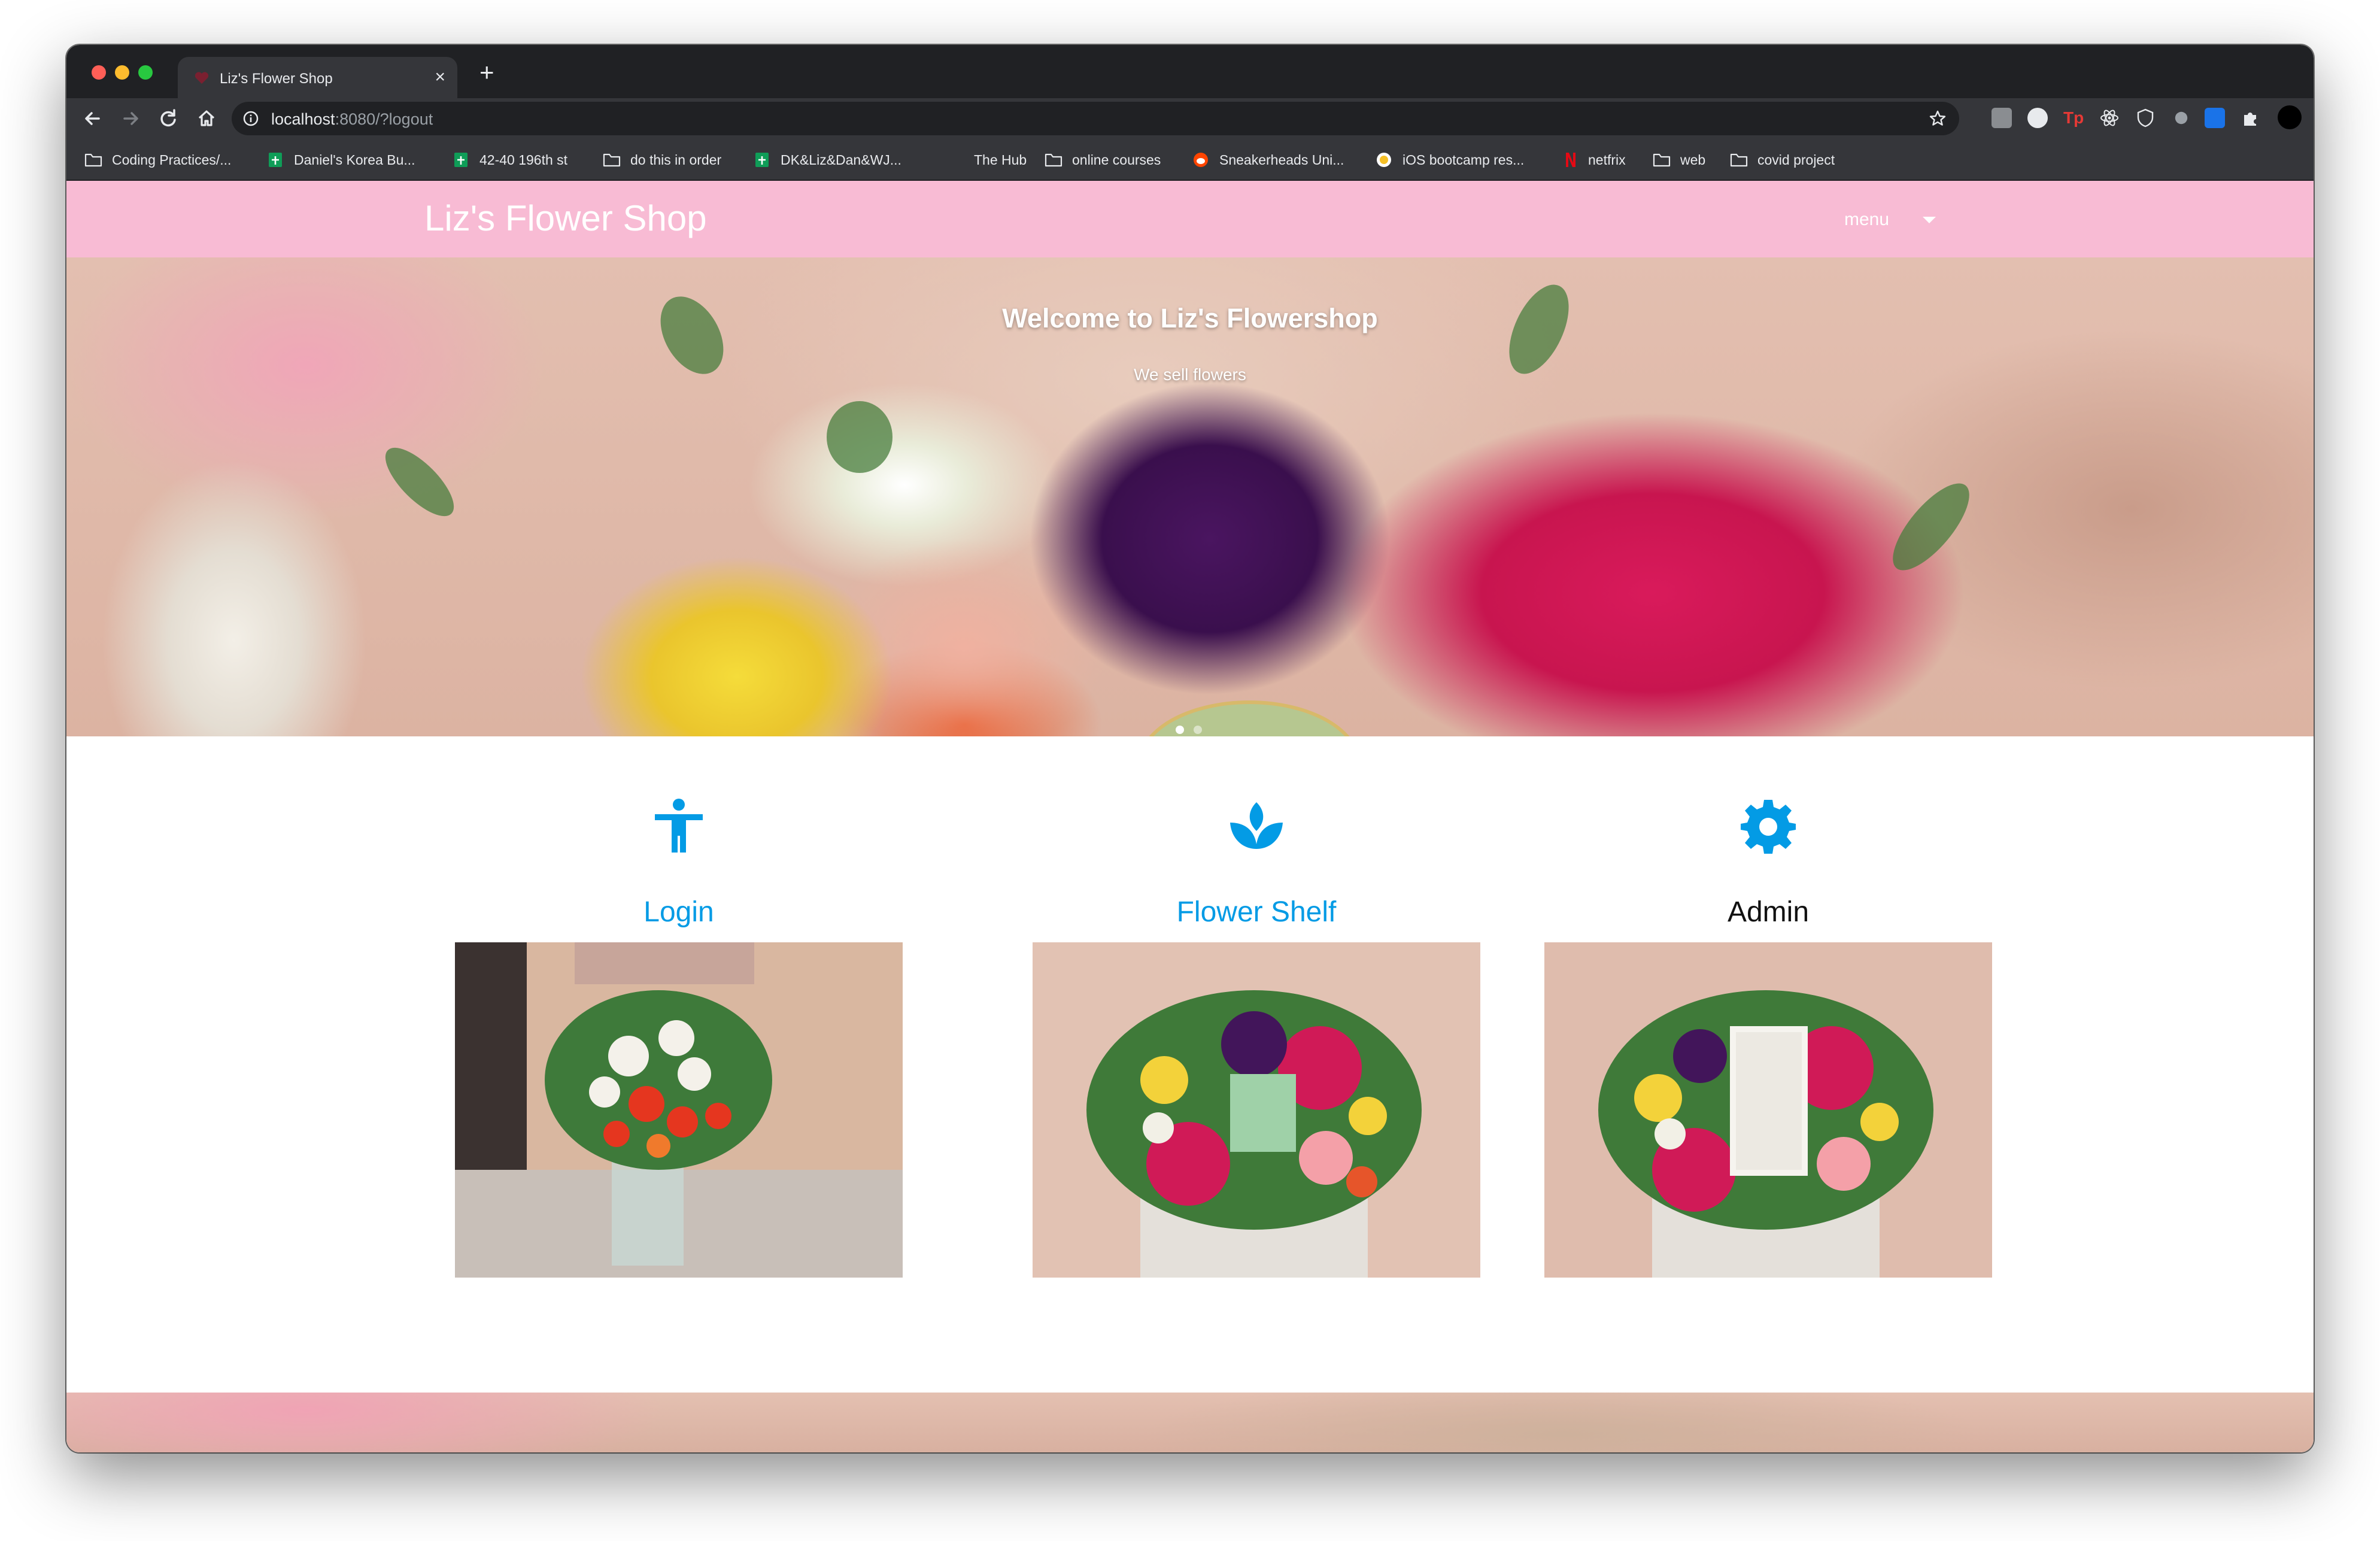 The height and width of the screenshot is (1541, 2380). What do you see at coordinates (1190, 374) in the screenshot?
I see `hero-subtitle: We sell flowers` at bounding box center [1190, 374].